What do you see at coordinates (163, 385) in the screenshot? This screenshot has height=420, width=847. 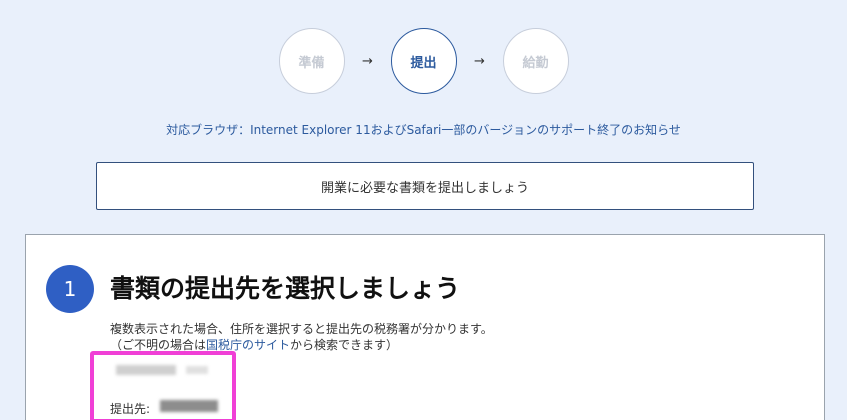 I see `highlight-box` at bounding box center [163, 385].